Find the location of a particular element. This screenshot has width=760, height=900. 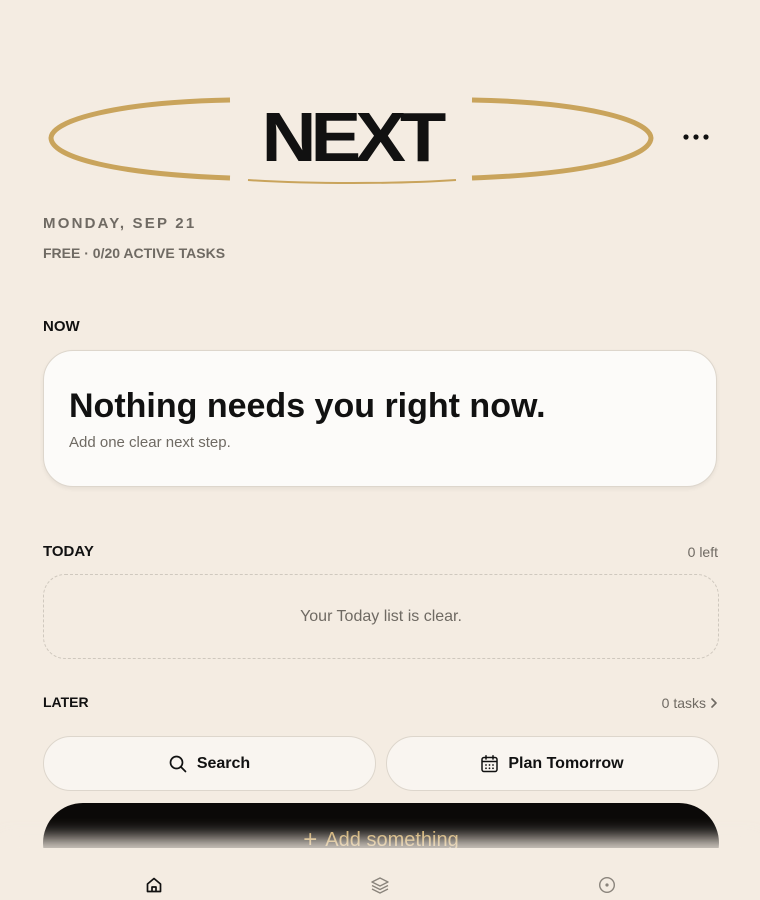

bottom-tab-bar is located at coordinates (380, 874).